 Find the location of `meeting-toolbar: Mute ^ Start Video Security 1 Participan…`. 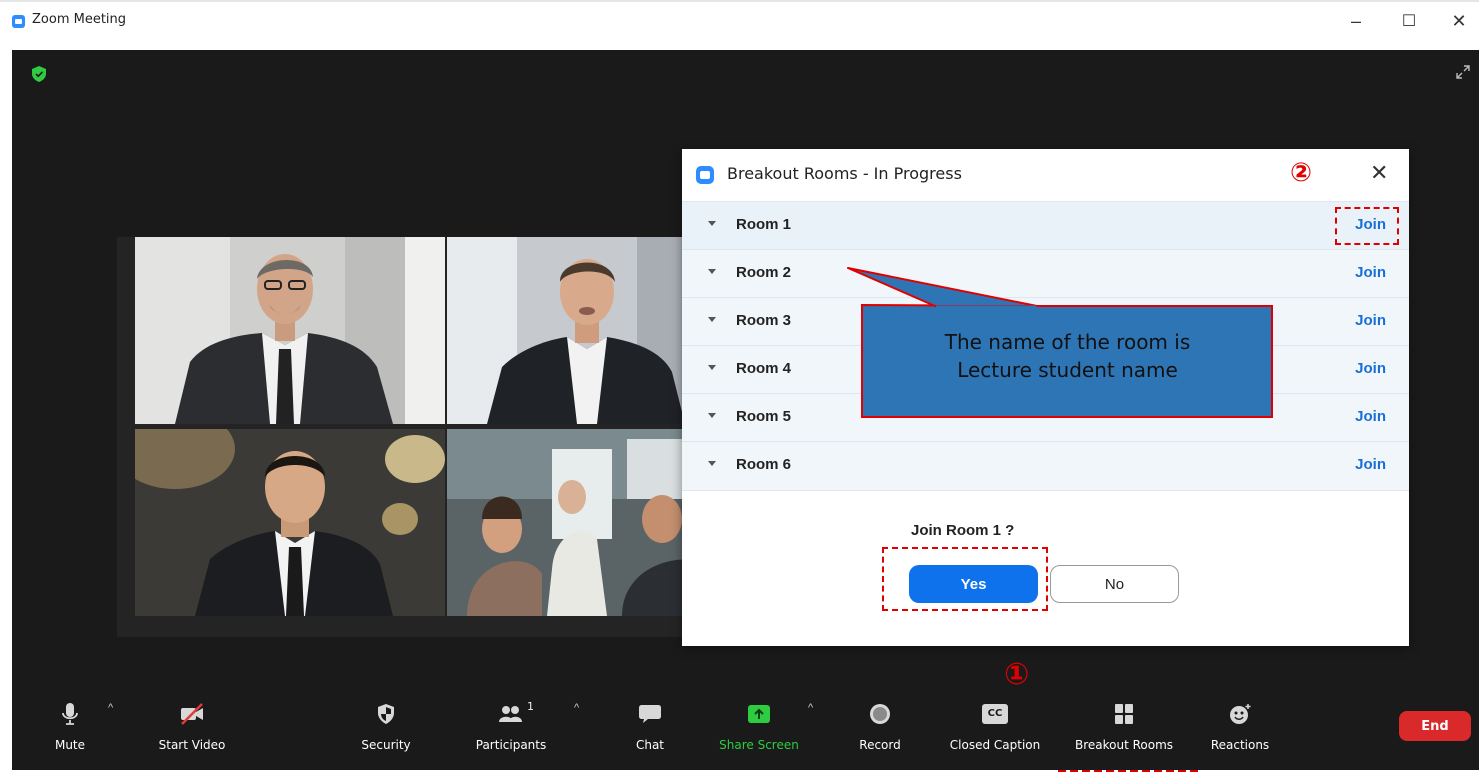

meeting-toolbar: Mute ^ Start Video Security 1 Participan… is located at coordinates (745, 725).